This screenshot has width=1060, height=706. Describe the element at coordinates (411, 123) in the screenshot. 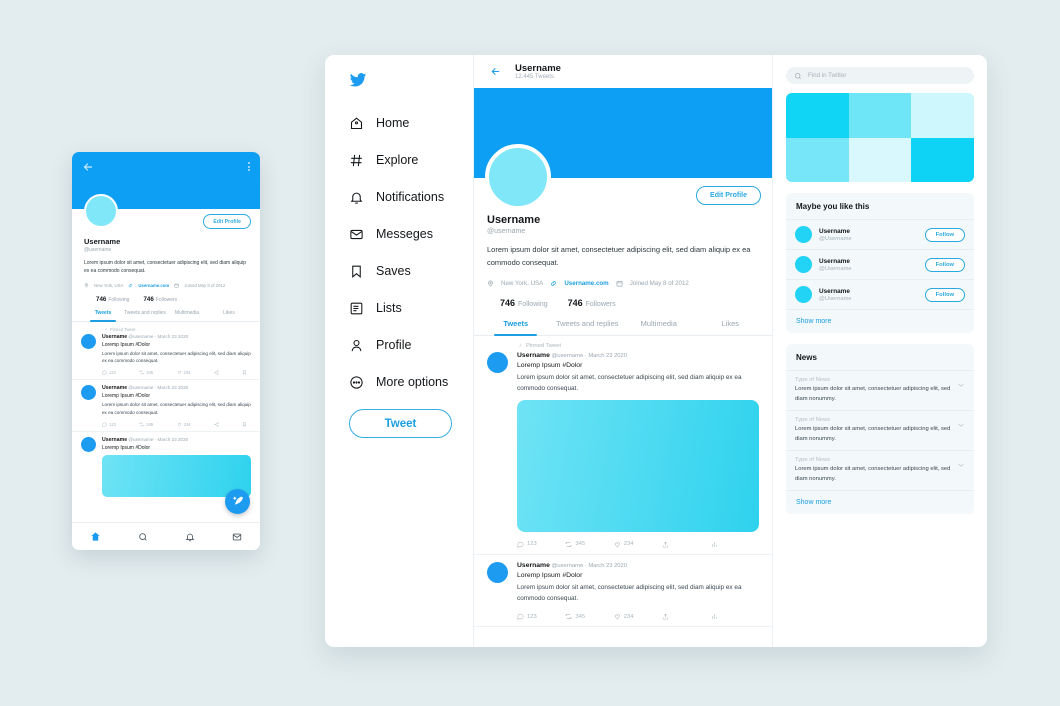

I see `sidebar-item-home: Home` at that location.